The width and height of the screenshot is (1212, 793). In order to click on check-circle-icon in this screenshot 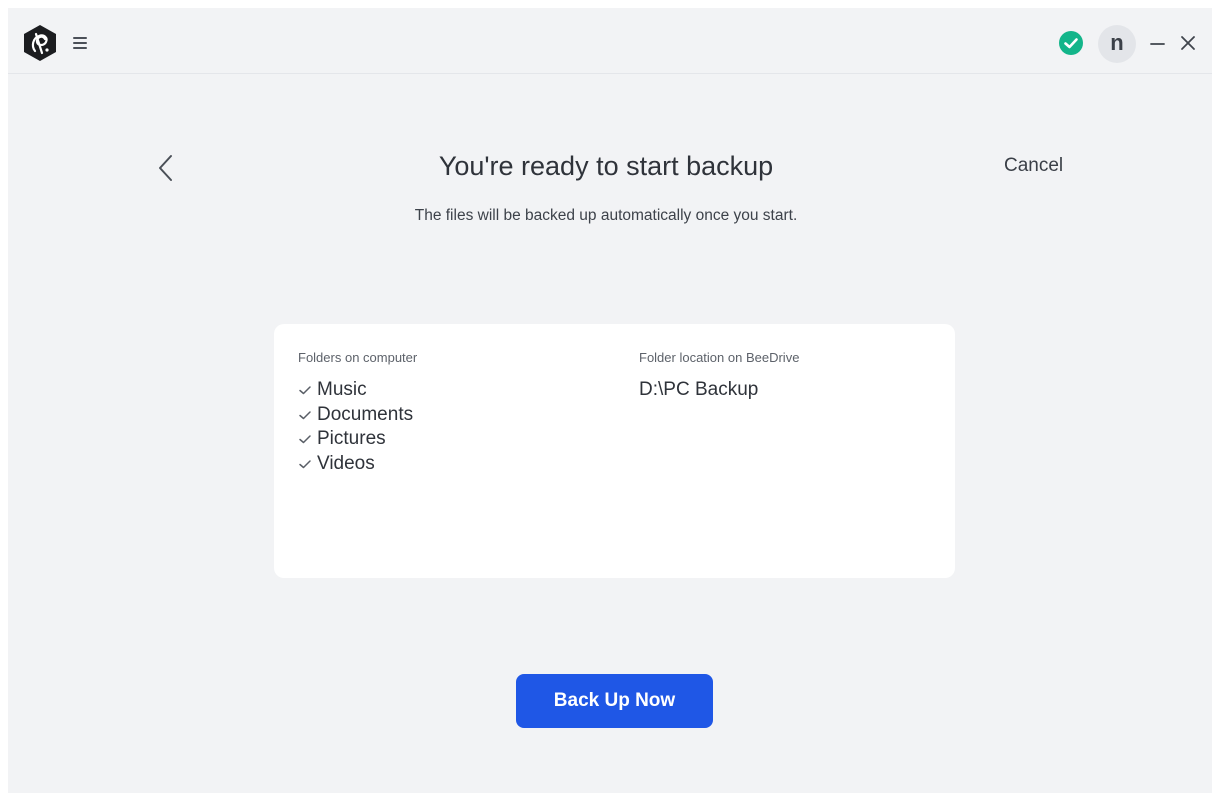, I will do `click(1071, 43)`.